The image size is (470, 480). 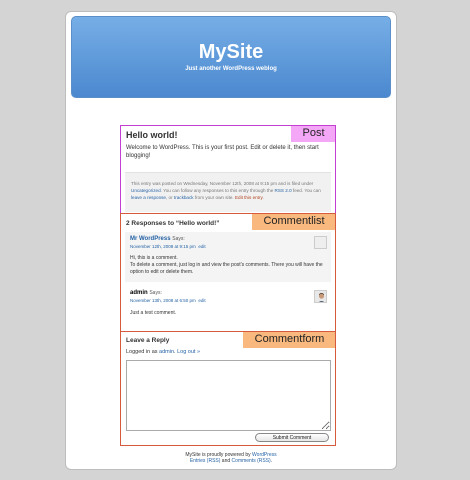 I want to click on comment-date-link: November 13th, 2008 at 6:50 pm, so click(x=163, y=300).